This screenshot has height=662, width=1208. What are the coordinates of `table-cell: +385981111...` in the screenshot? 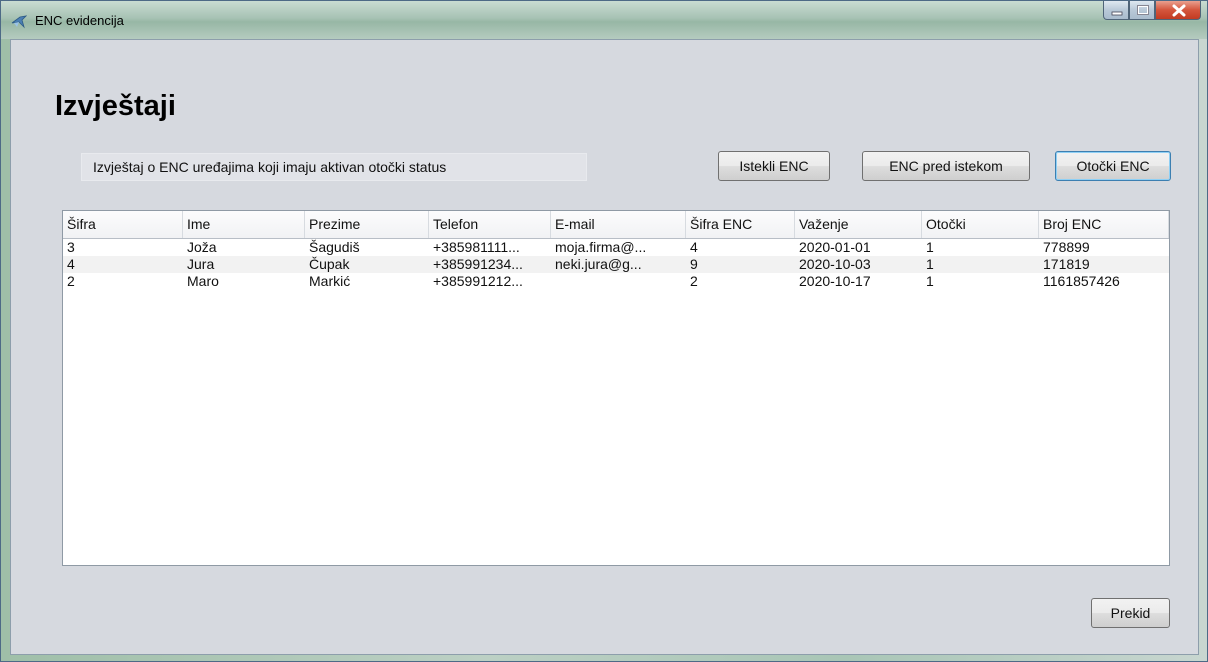 It's located at (476, 247).